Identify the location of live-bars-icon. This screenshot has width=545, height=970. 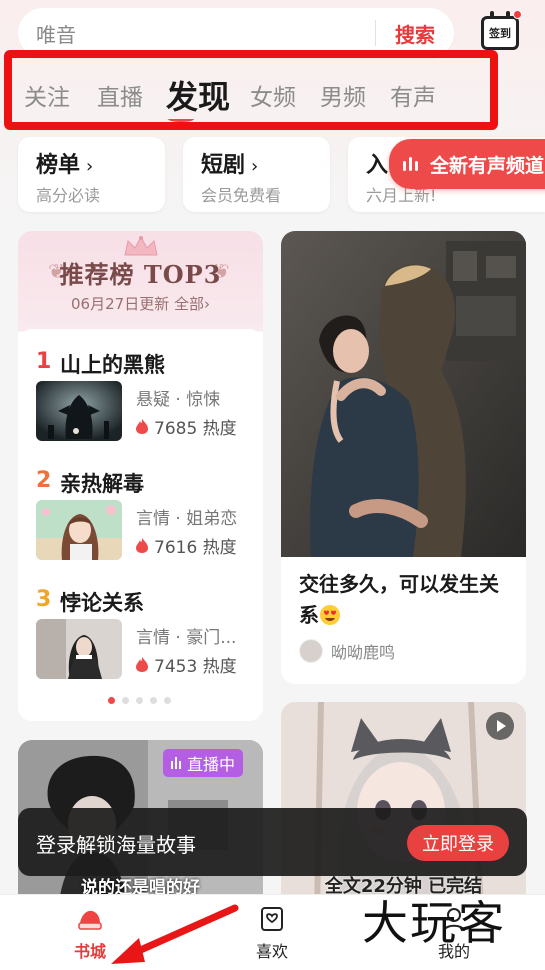
(176, 763).